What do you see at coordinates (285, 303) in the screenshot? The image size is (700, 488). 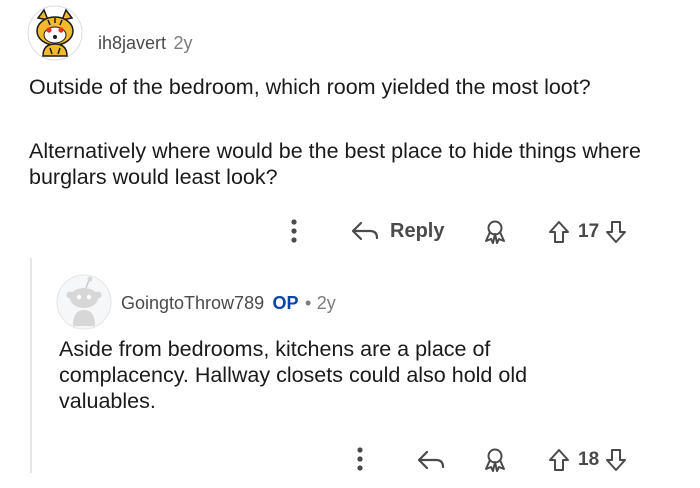 I see `op-badge: OP` at bounding box center [285, 303].